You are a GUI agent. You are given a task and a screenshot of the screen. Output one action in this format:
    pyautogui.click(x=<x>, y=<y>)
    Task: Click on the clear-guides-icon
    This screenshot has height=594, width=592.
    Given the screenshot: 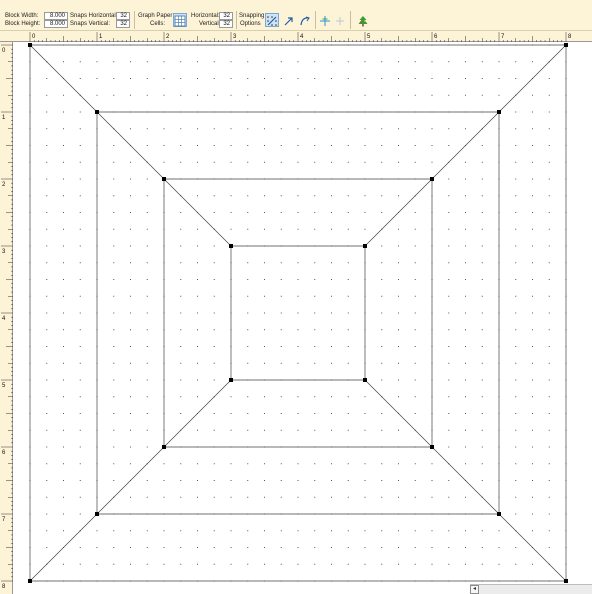 What is the action you would take?
    pyautogui.click(x=340, y=21)
    